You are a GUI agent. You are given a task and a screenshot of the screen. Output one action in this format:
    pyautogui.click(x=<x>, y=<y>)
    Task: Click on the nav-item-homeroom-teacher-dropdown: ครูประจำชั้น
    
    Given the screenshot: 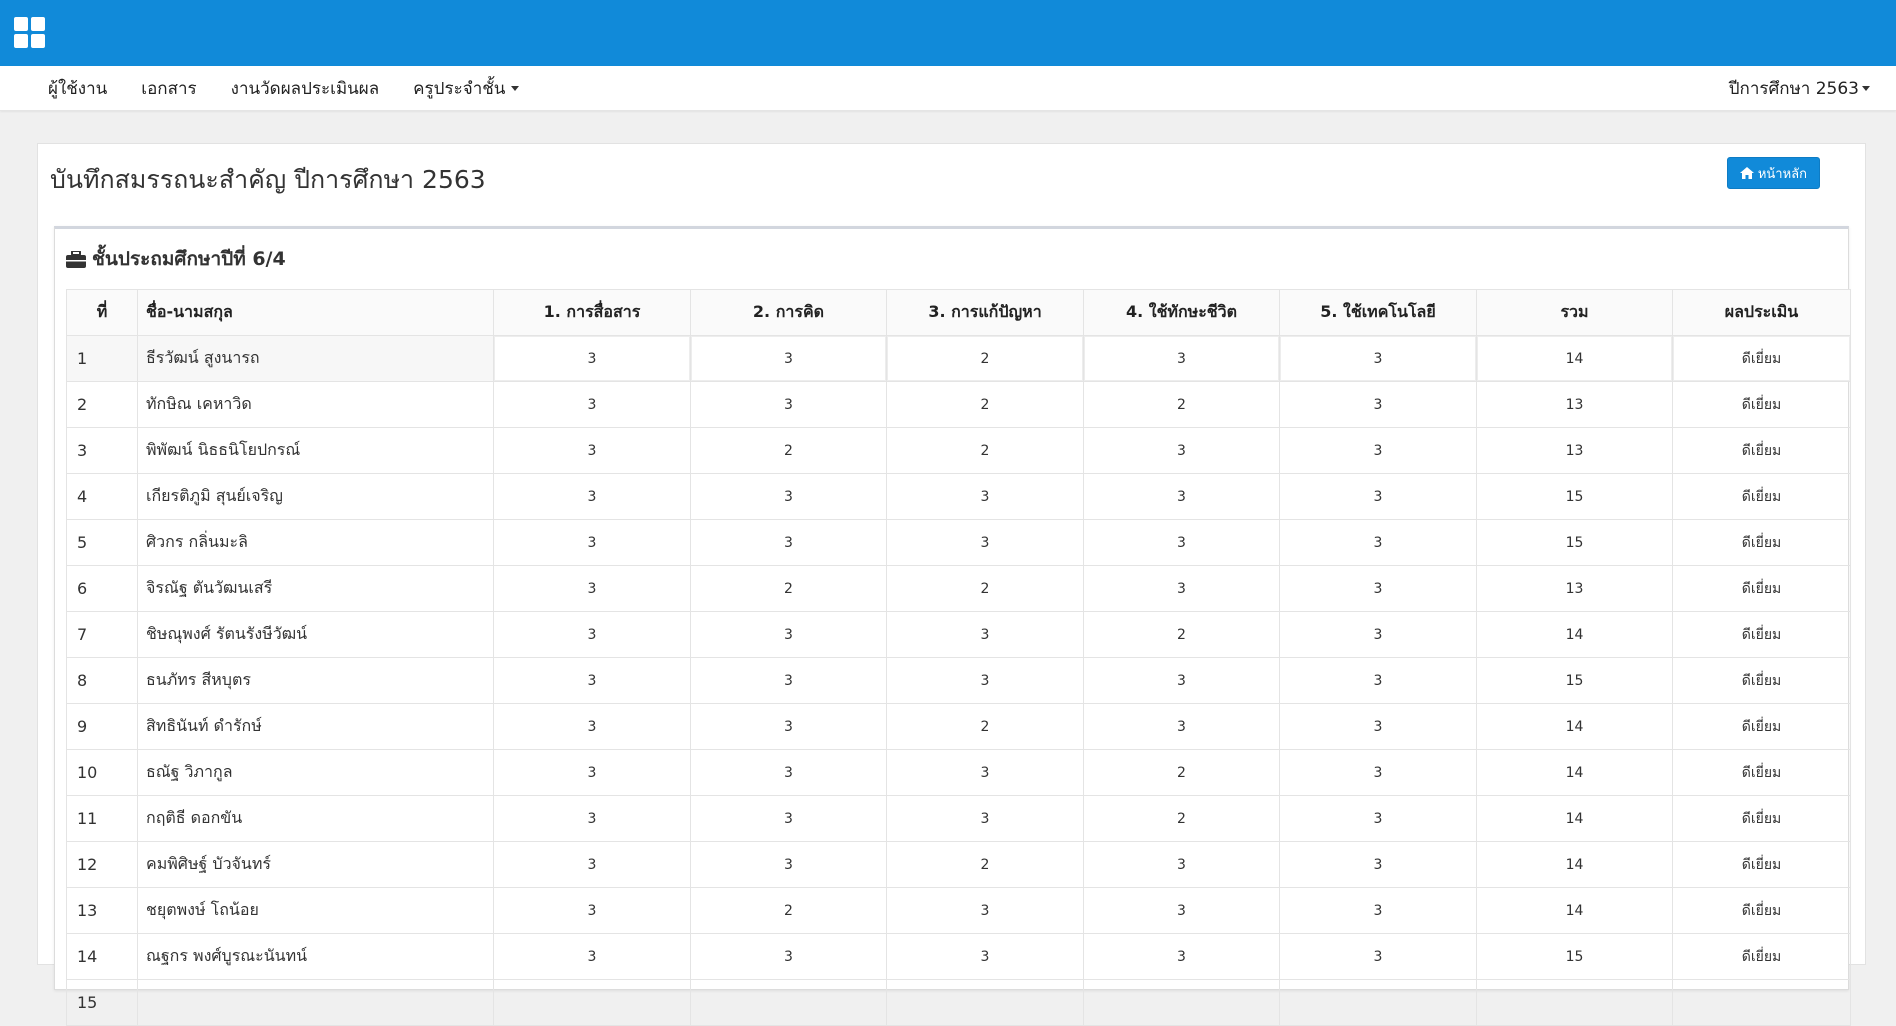 What is the action you would take?
    pyautogui.click(x=466, y=88)
    